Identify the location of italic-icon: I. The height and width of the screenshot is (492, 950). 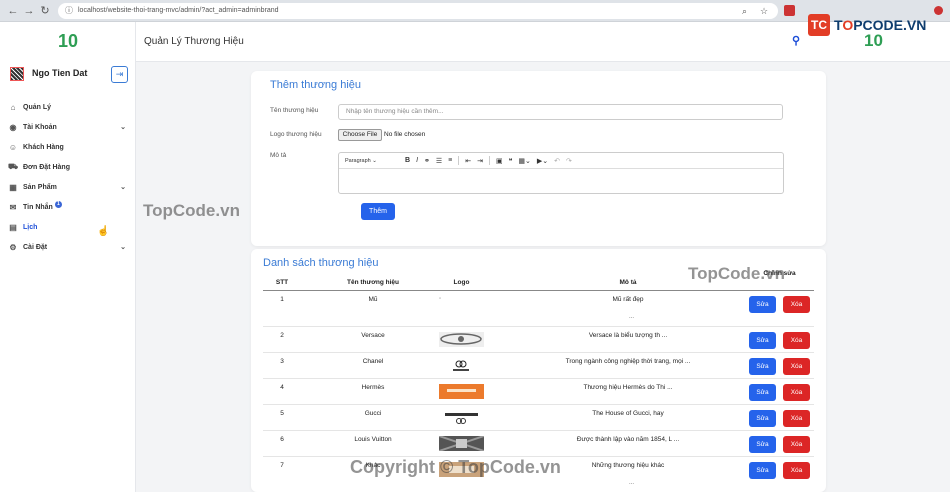
(417, 160).